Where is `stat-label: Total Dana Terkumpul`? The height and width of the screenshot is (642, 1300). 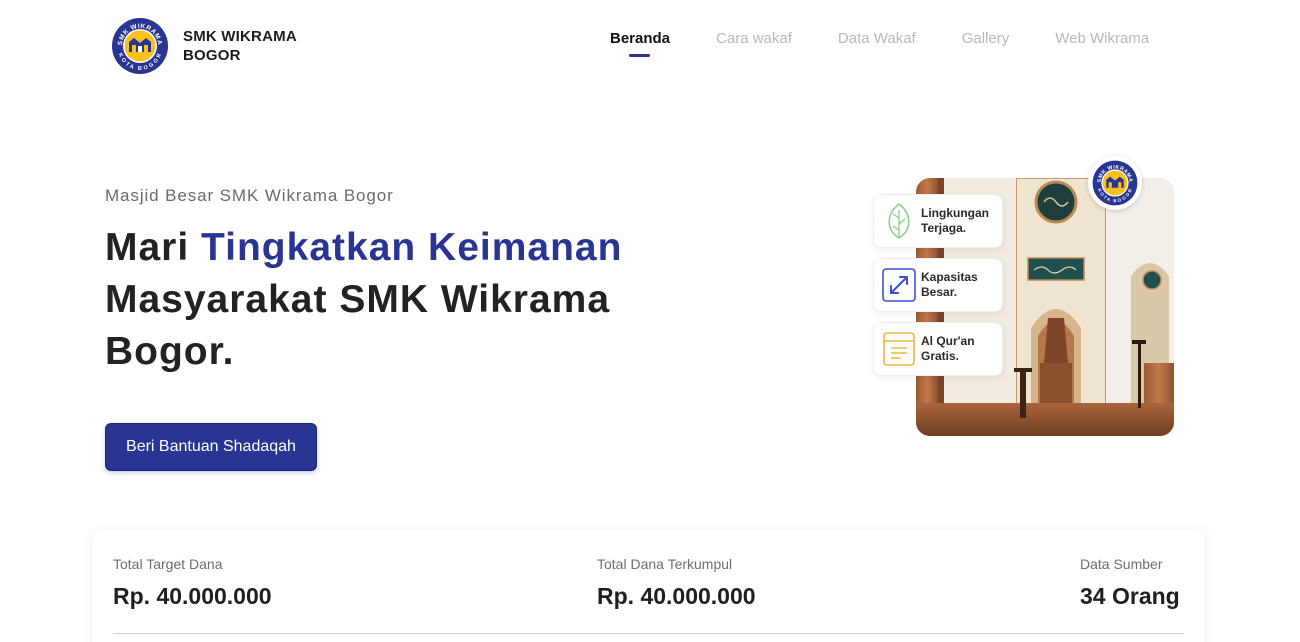
stat-label: Total Dana Terkumpul is located at coordinates (665, 564).